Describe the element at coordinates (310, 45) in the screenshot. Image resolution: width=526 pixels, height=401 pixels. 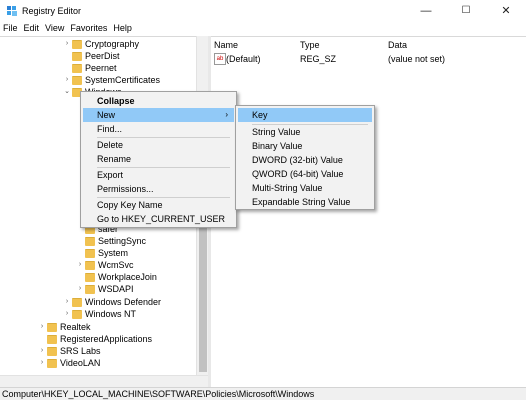
I see `column-header-type: Type` at that location.